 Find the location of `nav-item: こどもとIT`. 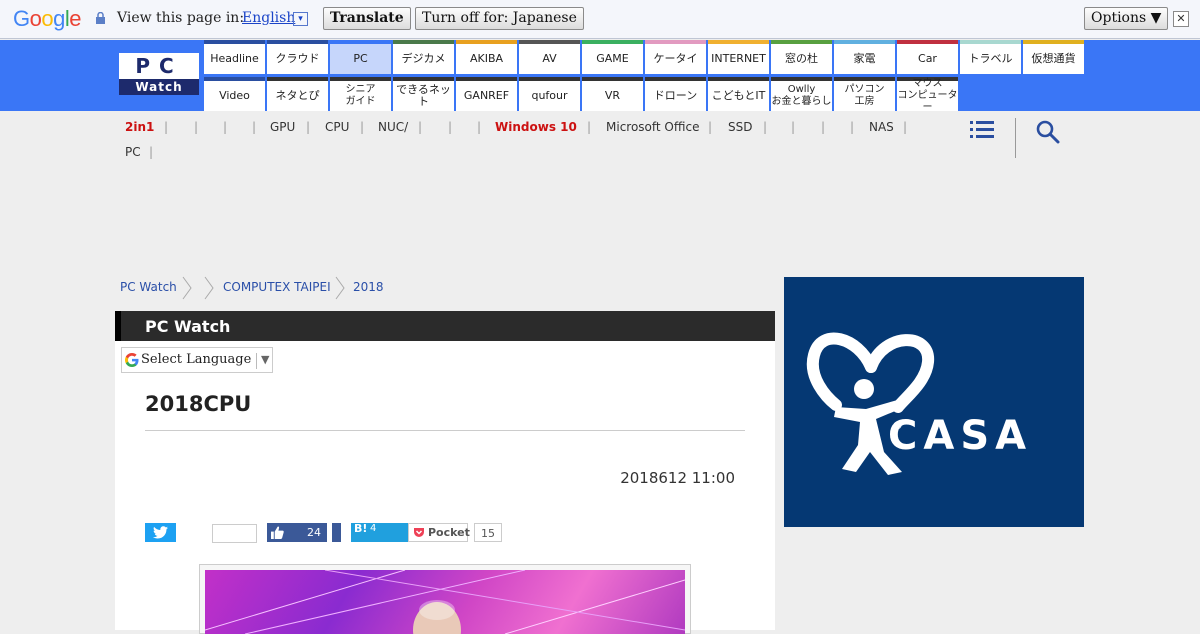

nav-item: こどもとIT is located at coordinates (738, 94).